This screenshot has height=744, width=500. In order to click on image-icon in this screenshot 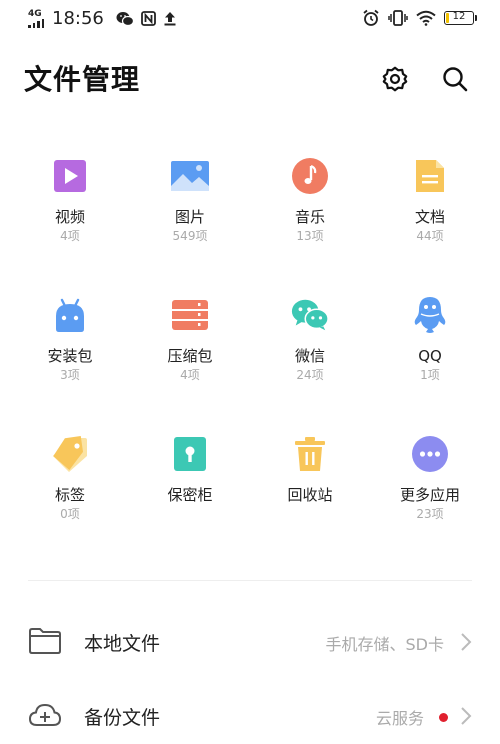, I will do `click(190, 176)`.